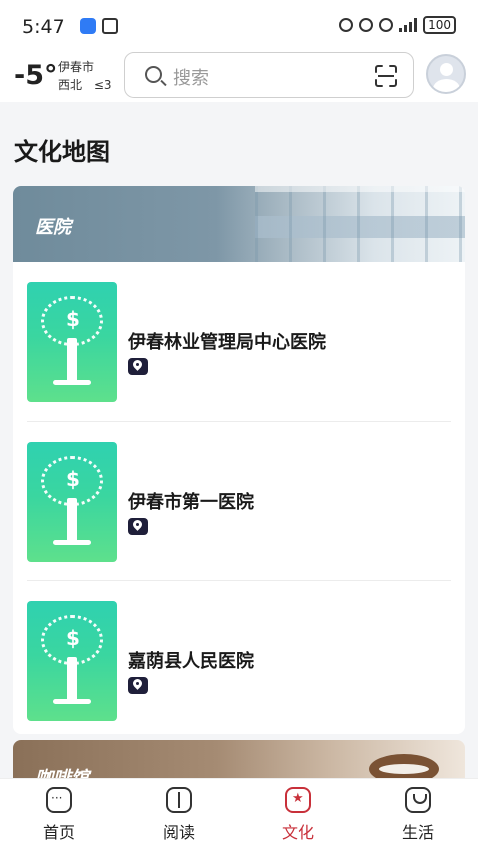 Image resolution: width=478 pixels, height=850 pixels. Describe the element at coordinates (446, 74) in the screenshot. I see `avatar` at that location.